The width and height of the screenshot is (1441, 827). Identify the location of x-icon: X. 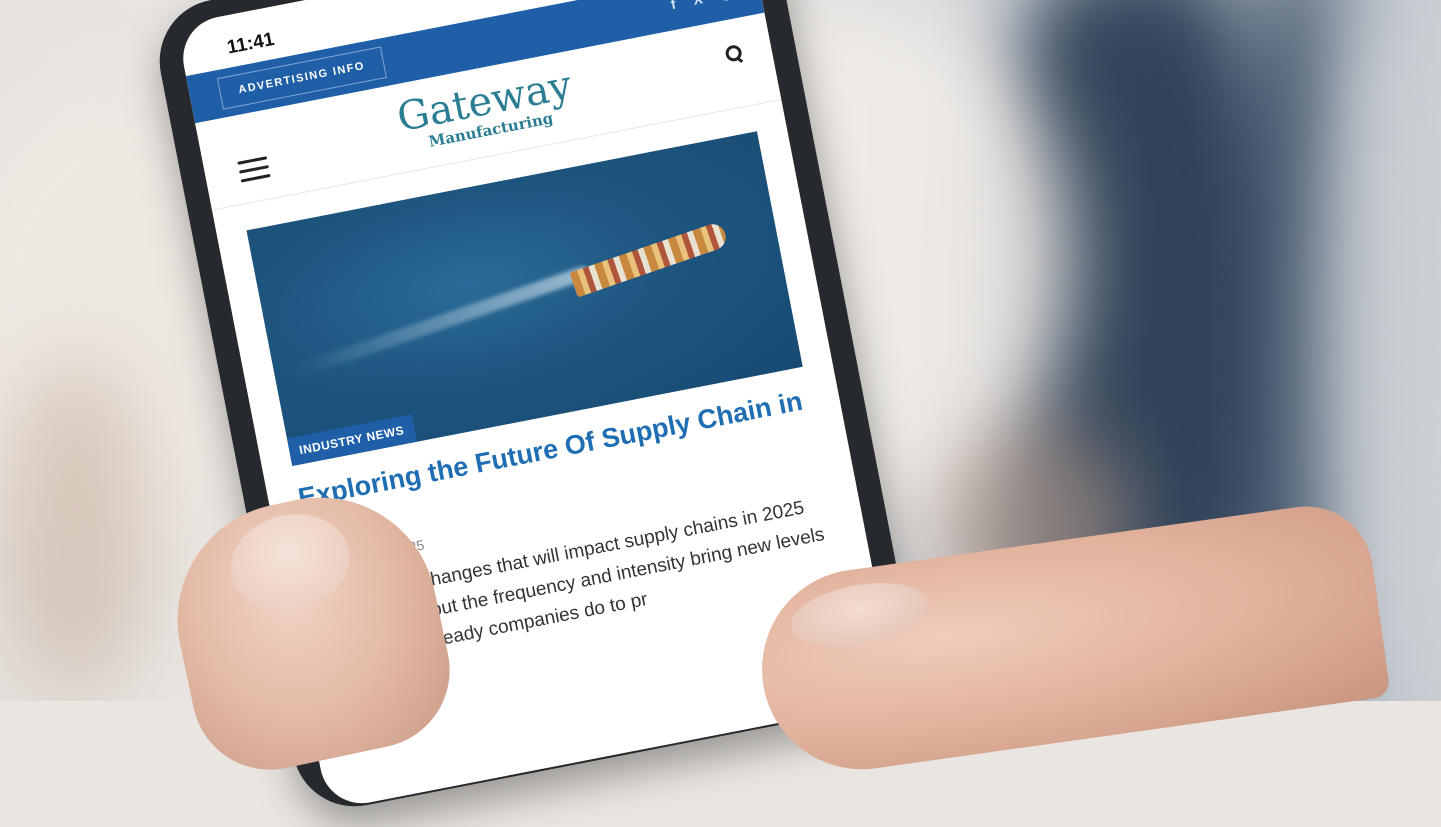
(698, 4).